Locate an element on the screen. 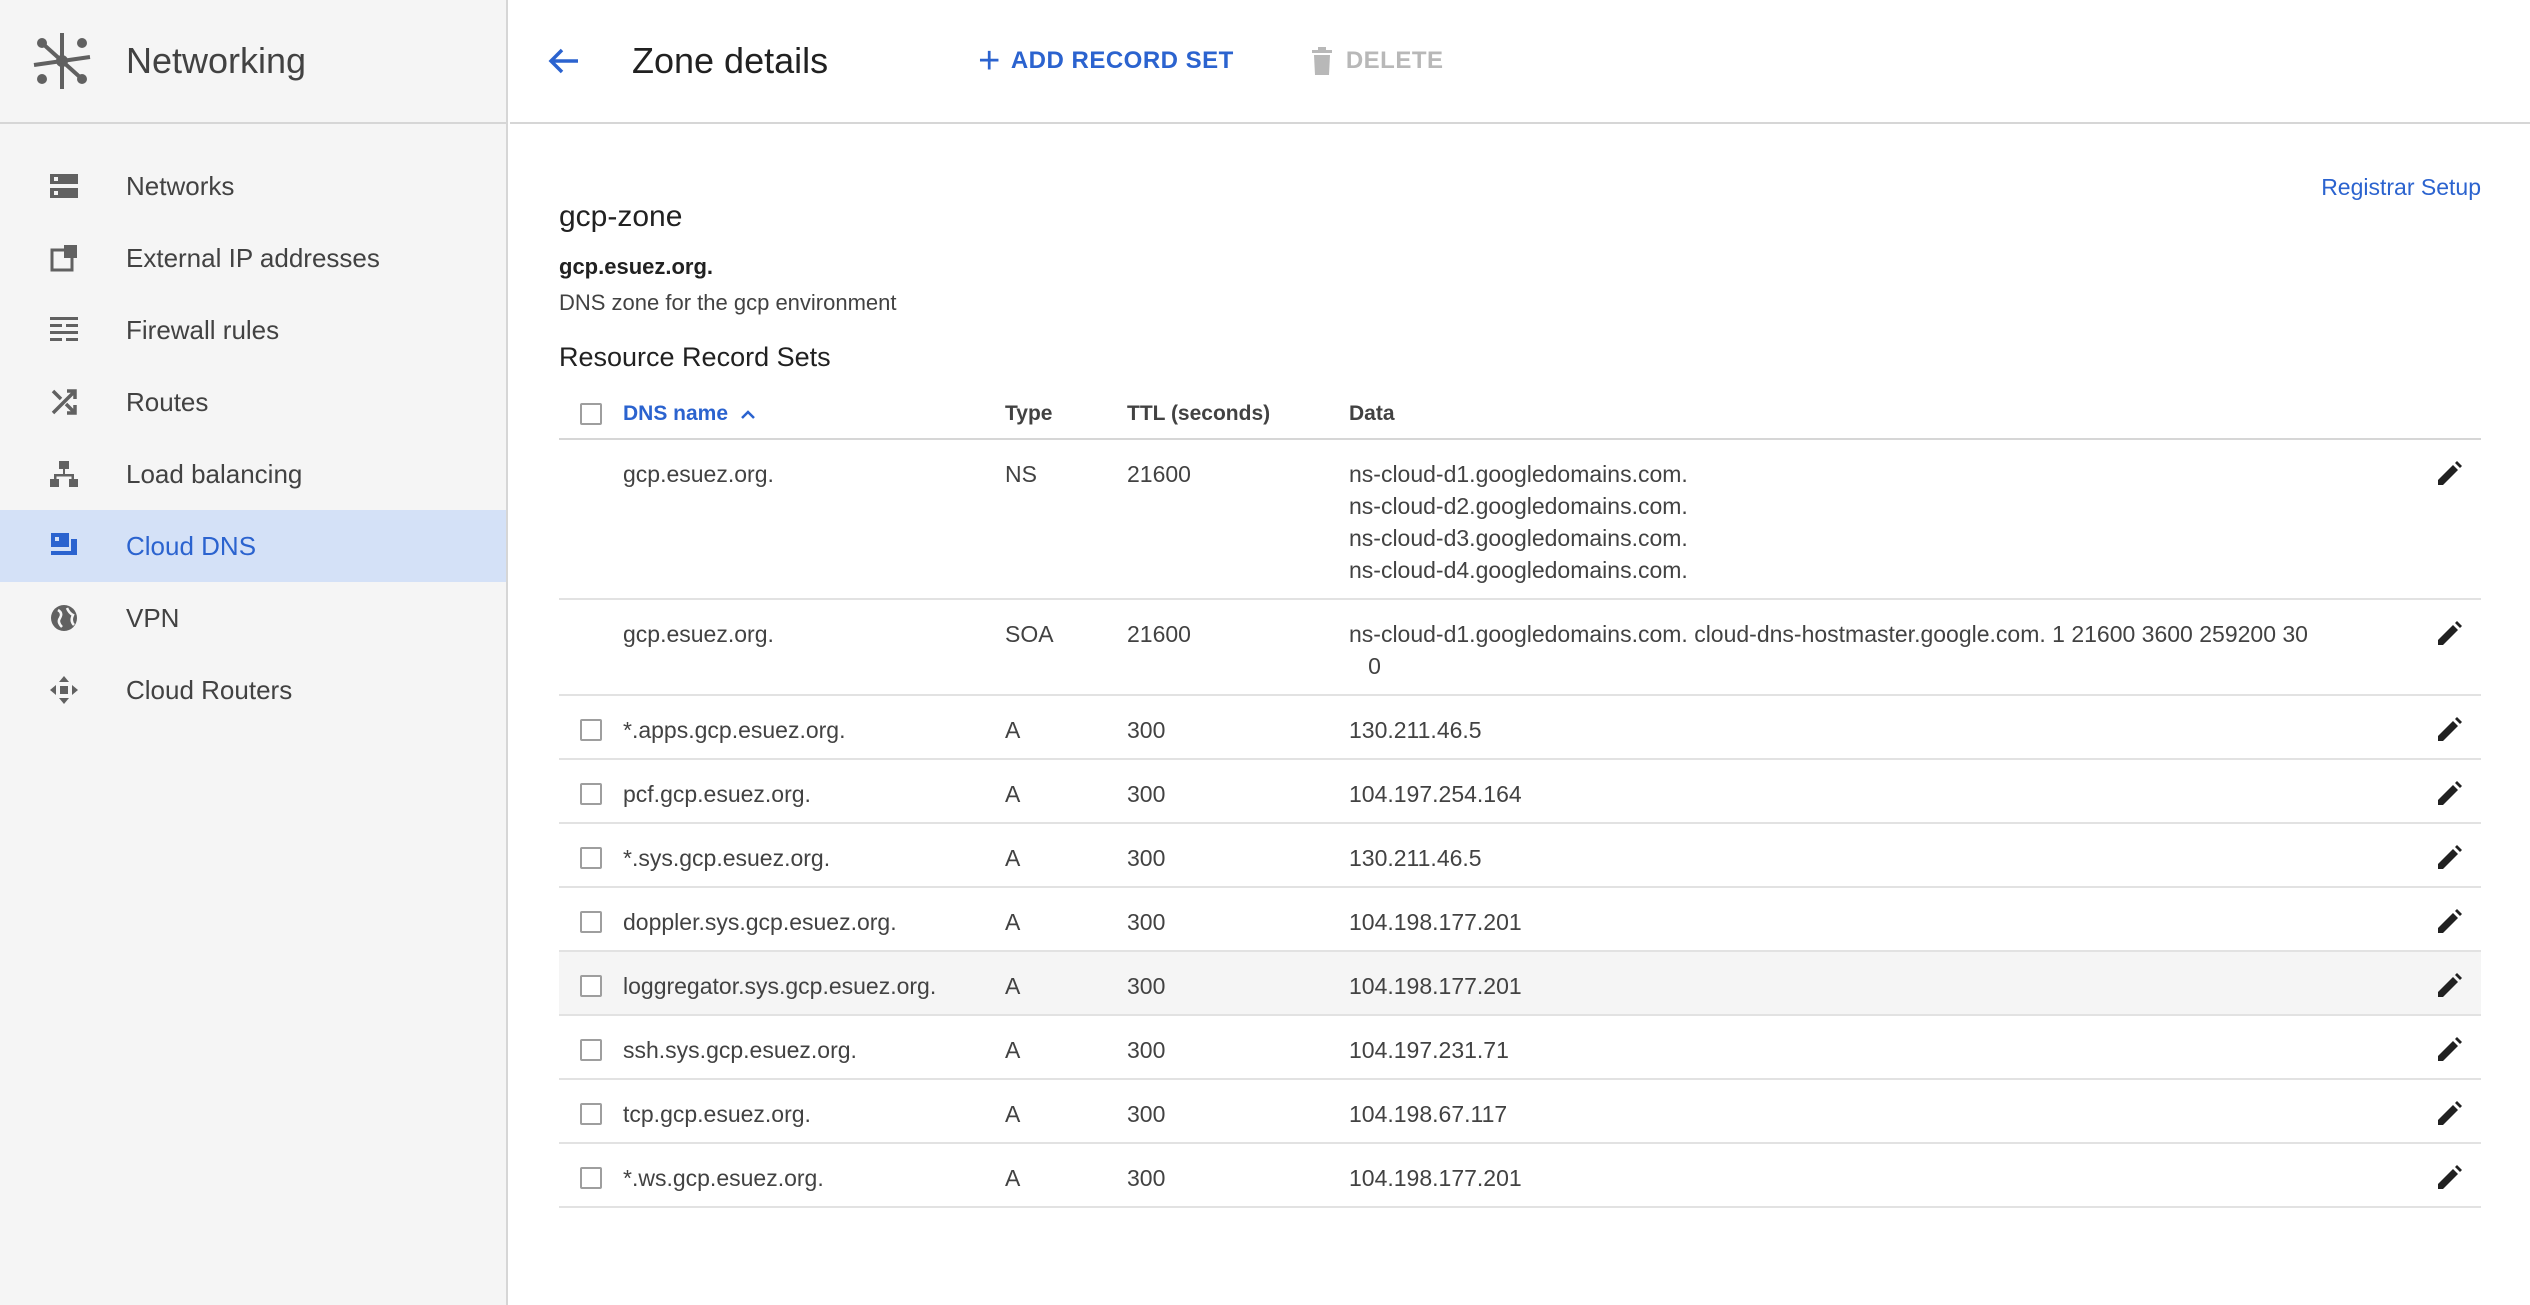 Image resolution: width=2530 pixels, height=1305 pixels. sidebar-item-cloud-routers: Cloud Routers is located at coordinates (253, 690).